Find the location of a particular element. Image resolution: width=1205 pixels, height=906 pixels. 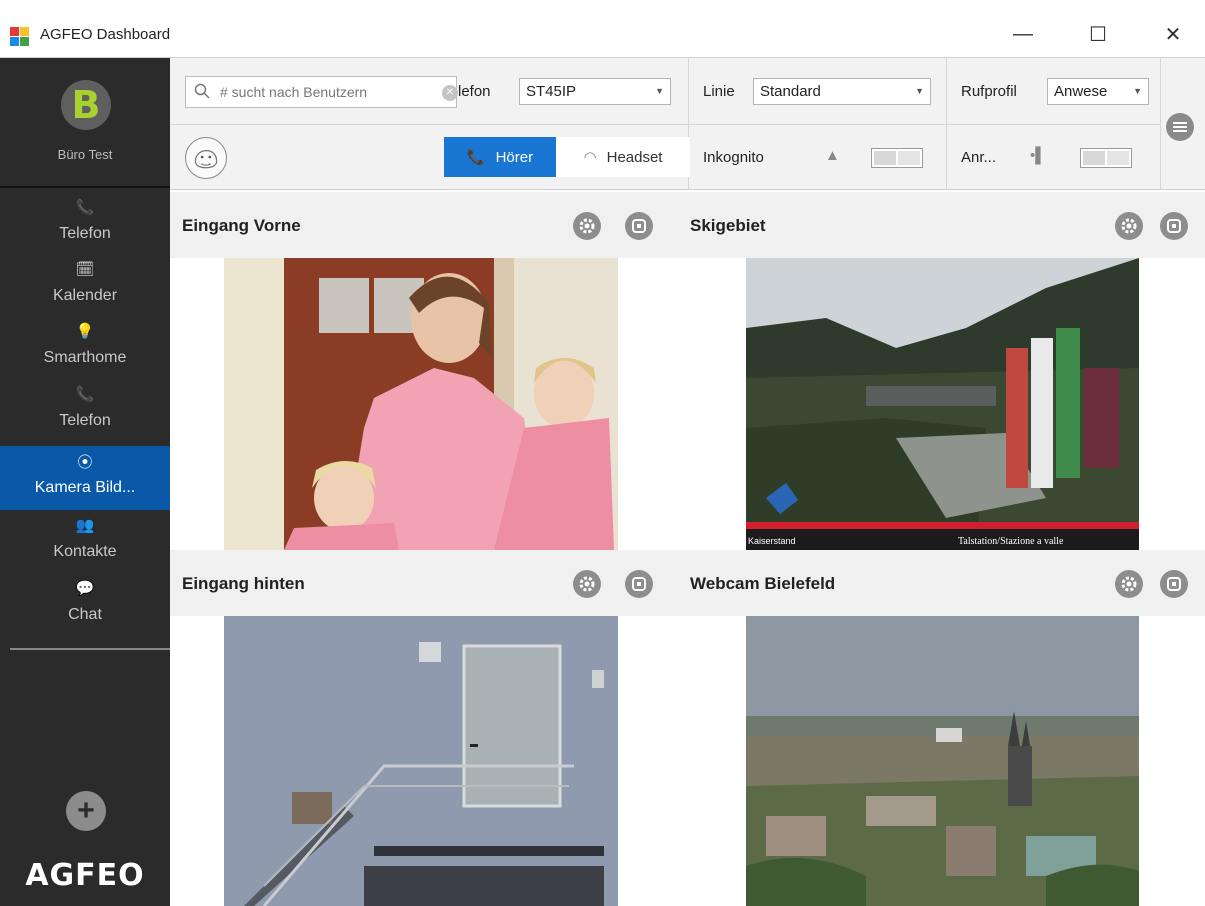

telefon-label: lefon is located at coordinates (474, 91).